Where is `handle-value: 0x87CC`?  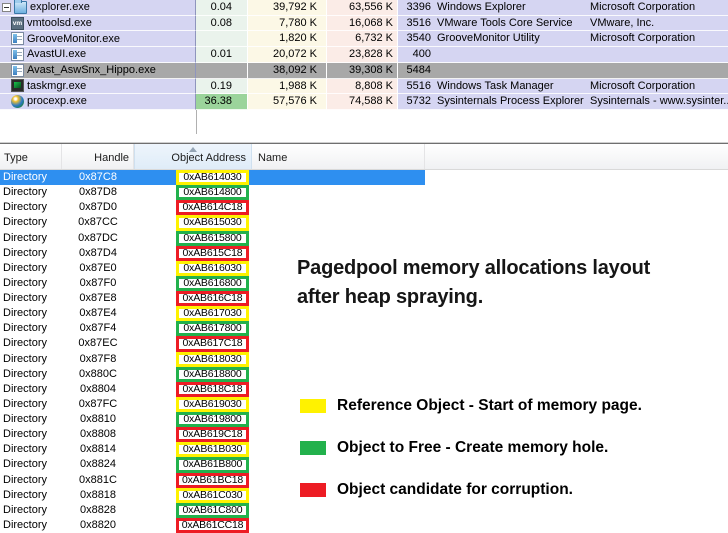 handle-value: 0x87CC is located at coordinates (98, 222).